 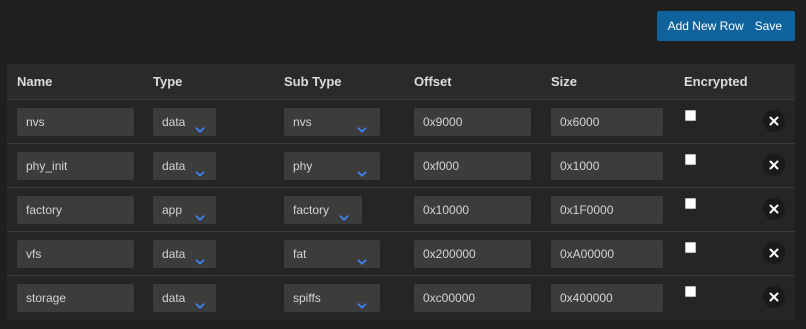 I want to click on table-row: vfs data fat 0x200000 0xA00000, so click(x=401, y=253).